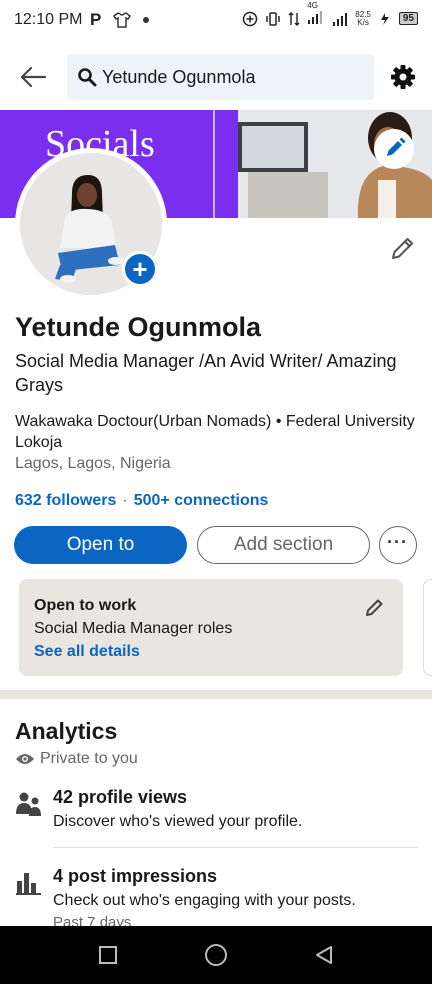 This screenshot has height=984, width=432. Describe the element at coordinates (96, 19) in the screenshot. I see `parking-app-icon: P` at that location.